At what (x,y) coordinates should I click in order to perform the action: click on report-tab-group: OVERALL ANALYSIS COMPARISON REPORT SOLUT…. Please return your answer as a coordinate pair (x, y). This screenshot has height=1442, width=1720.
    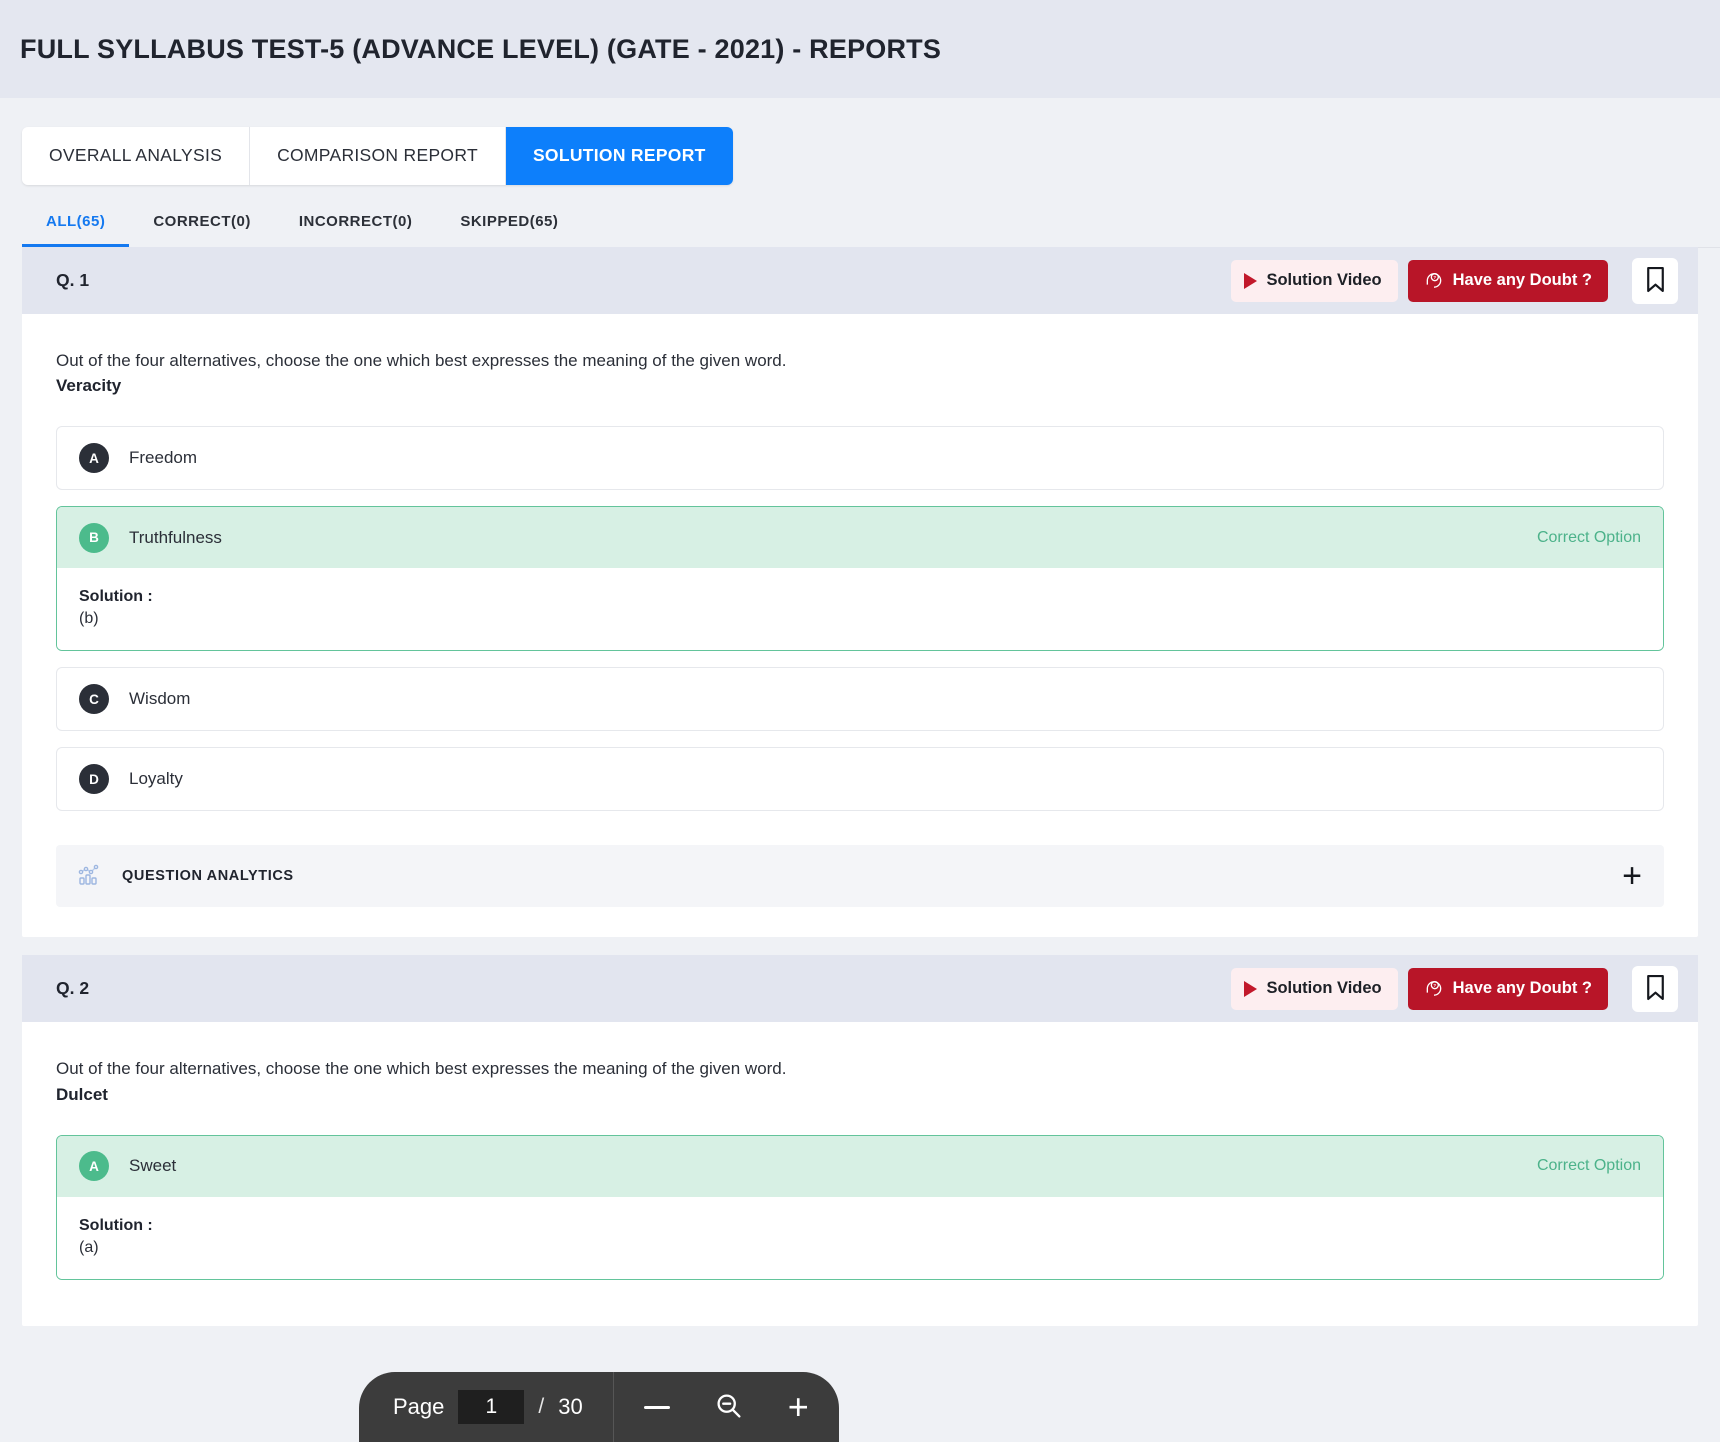
    Looking at the image, I should click on (377, 156).